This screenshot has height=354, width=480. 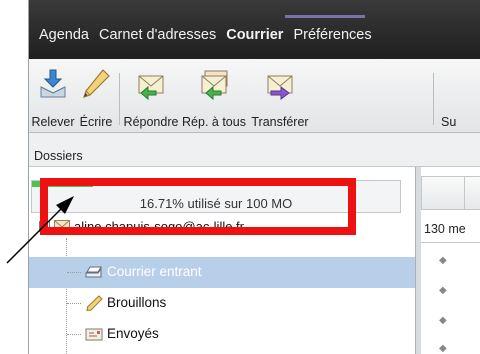 What do you see at coordinates (58, 156) in the screenshot?
I see `folders-title: Dossiers` at bounding box center [58, 156].